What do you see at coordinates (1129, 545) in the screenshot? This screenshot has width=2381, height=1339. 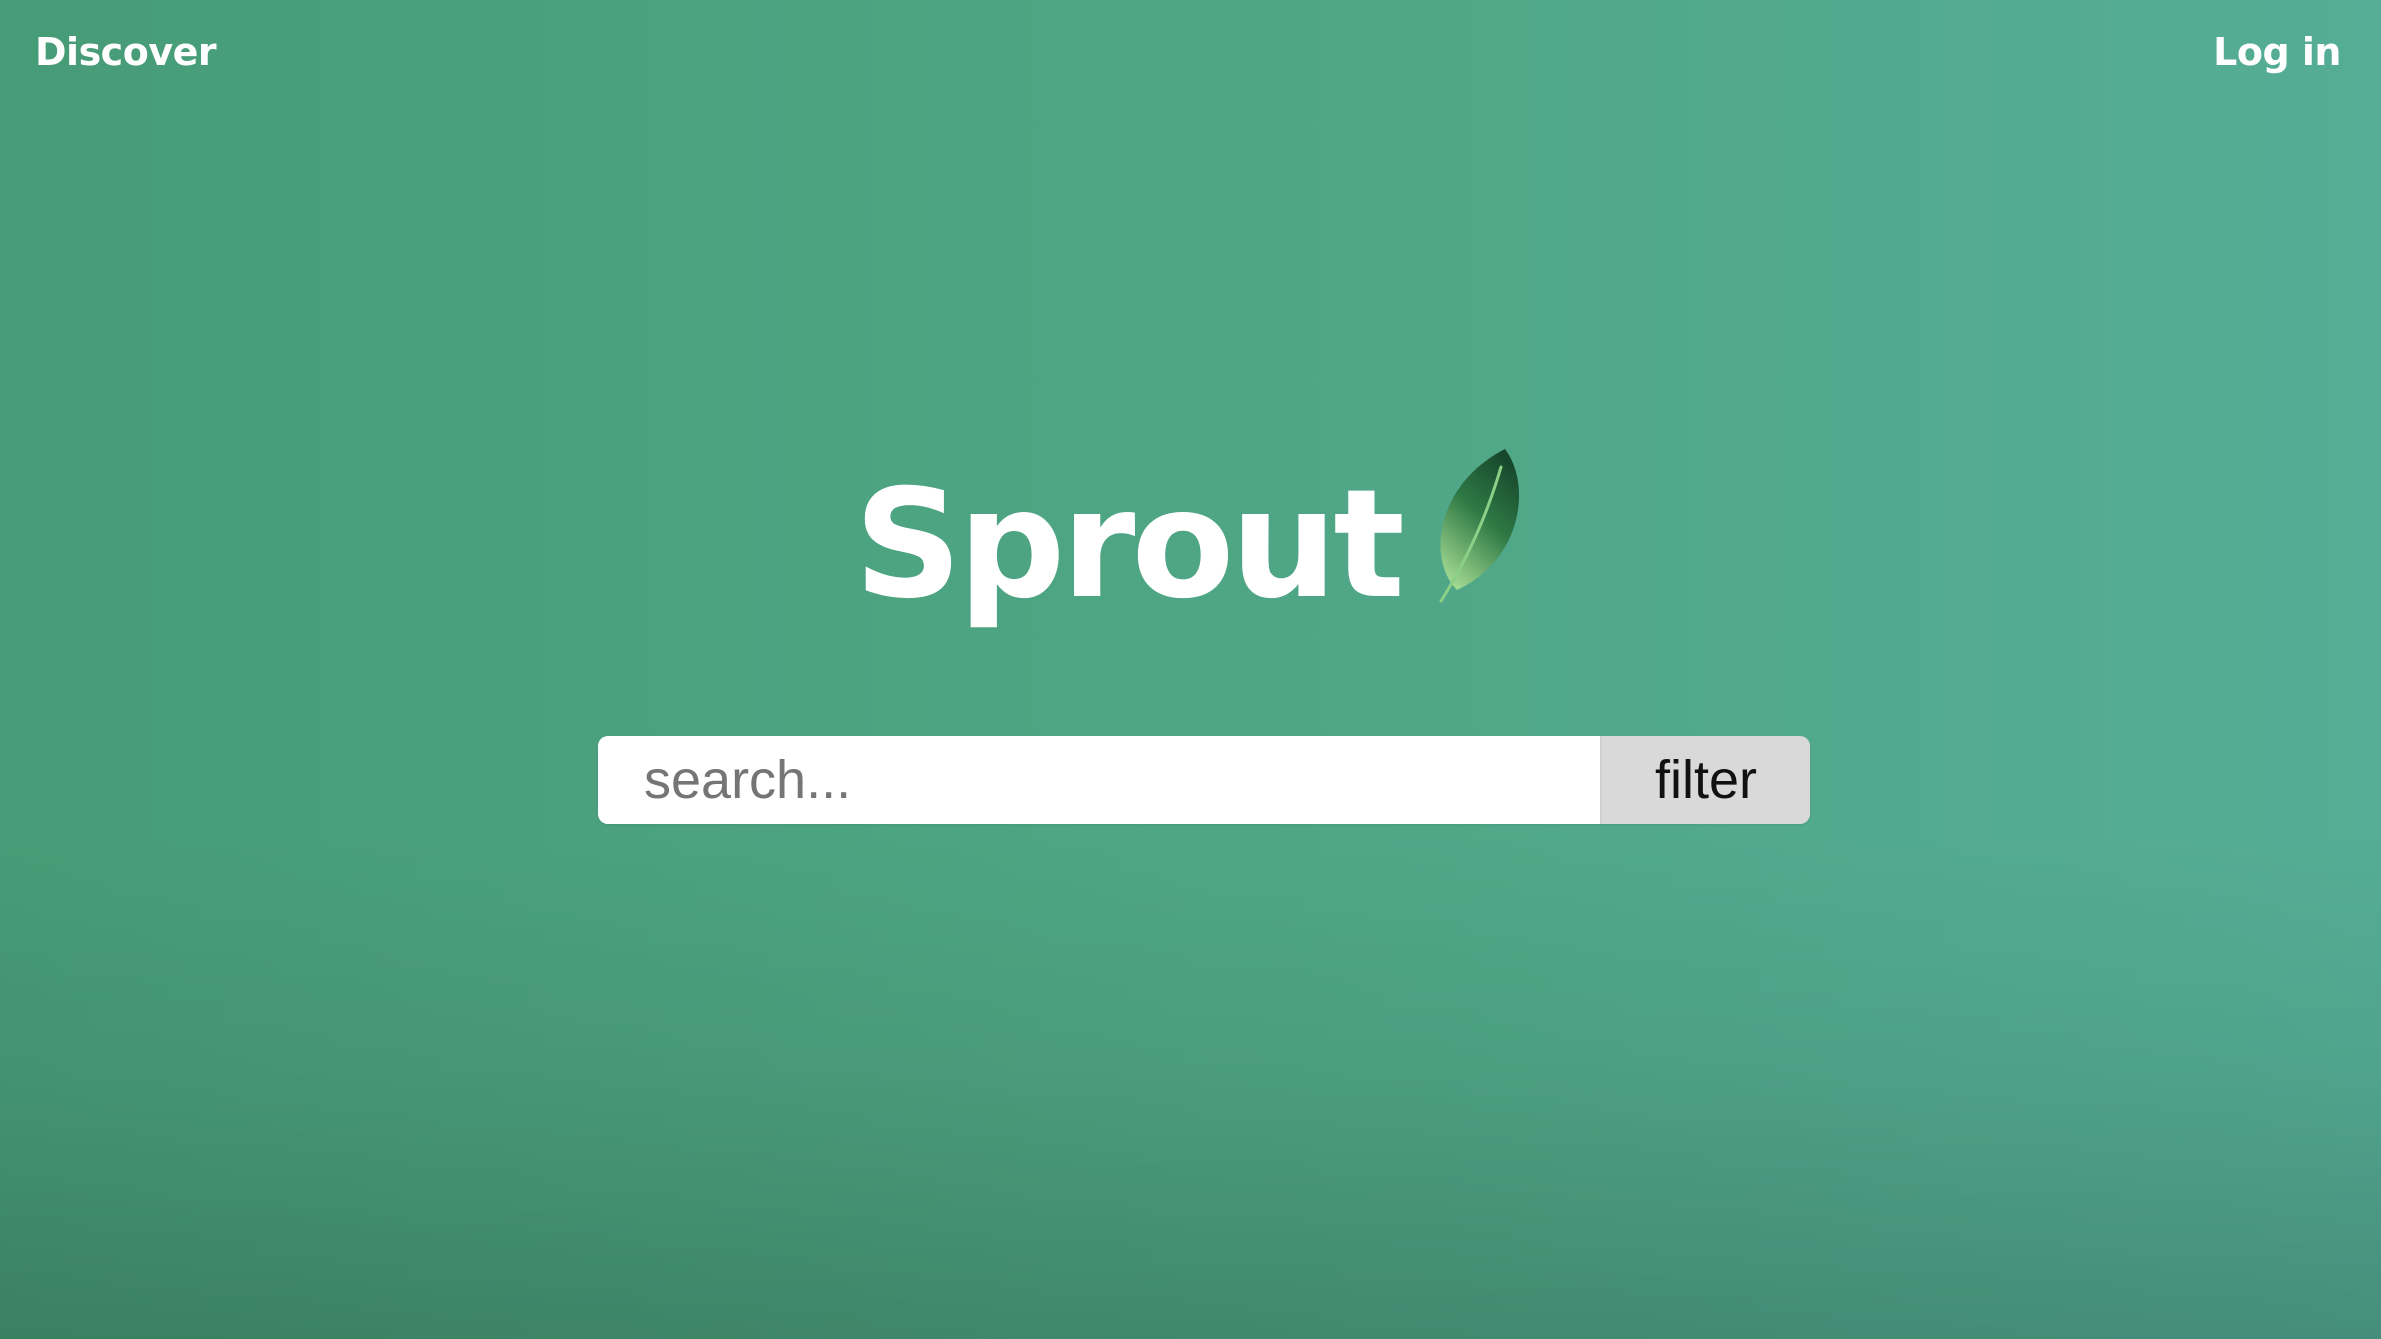 I see `brand-name: Sprout` at bounding box center [1129, 545].